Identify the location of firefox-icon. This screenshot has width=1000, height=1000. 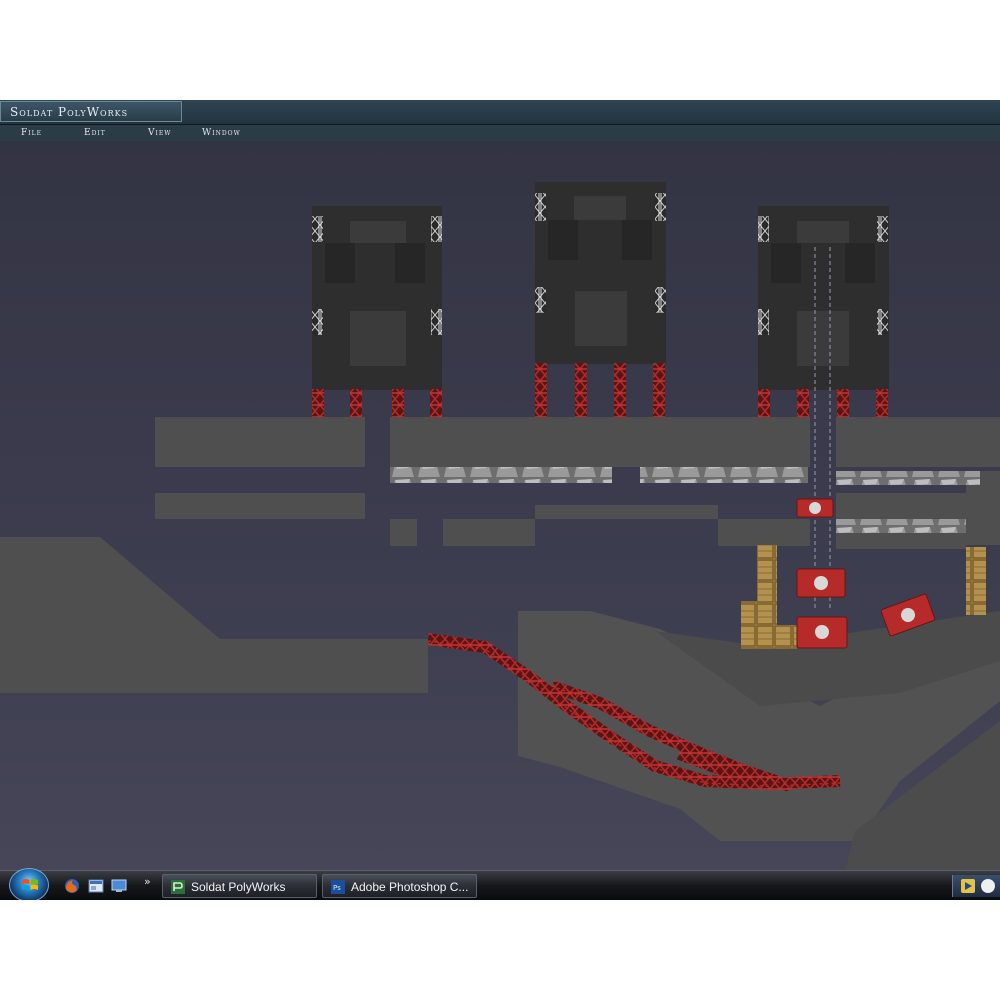
(72, 886).